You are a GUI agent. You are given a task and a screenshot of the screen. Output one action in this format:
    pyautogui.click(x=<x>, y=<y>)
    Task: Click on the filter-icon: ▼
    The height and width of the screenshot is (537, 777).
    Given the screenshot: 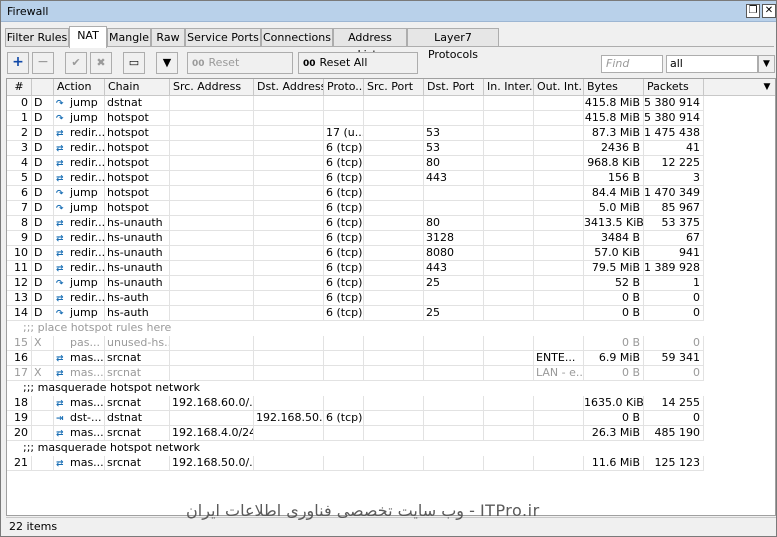 What is the action you would take?
    pyautogui.click(x=167, y=63)
    